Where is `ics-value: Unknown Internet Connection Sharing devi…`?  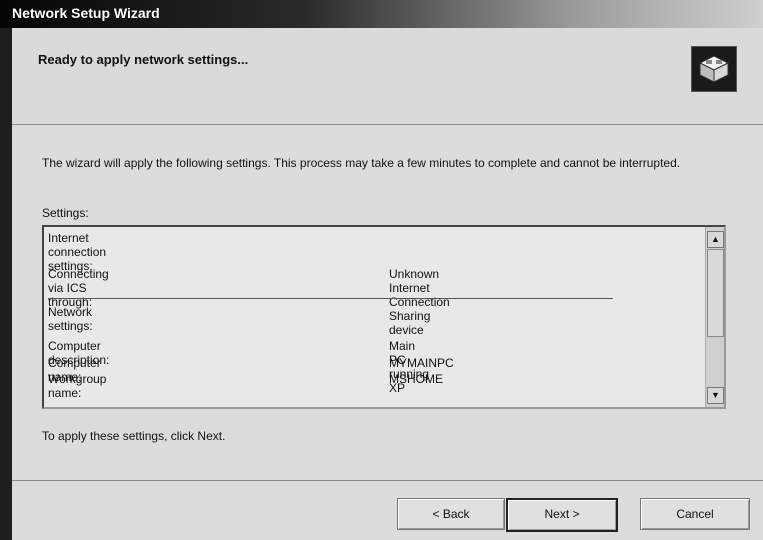 ics-value: Unknown Internet Connection Sharing devi… is located at coordinates (419, 302).